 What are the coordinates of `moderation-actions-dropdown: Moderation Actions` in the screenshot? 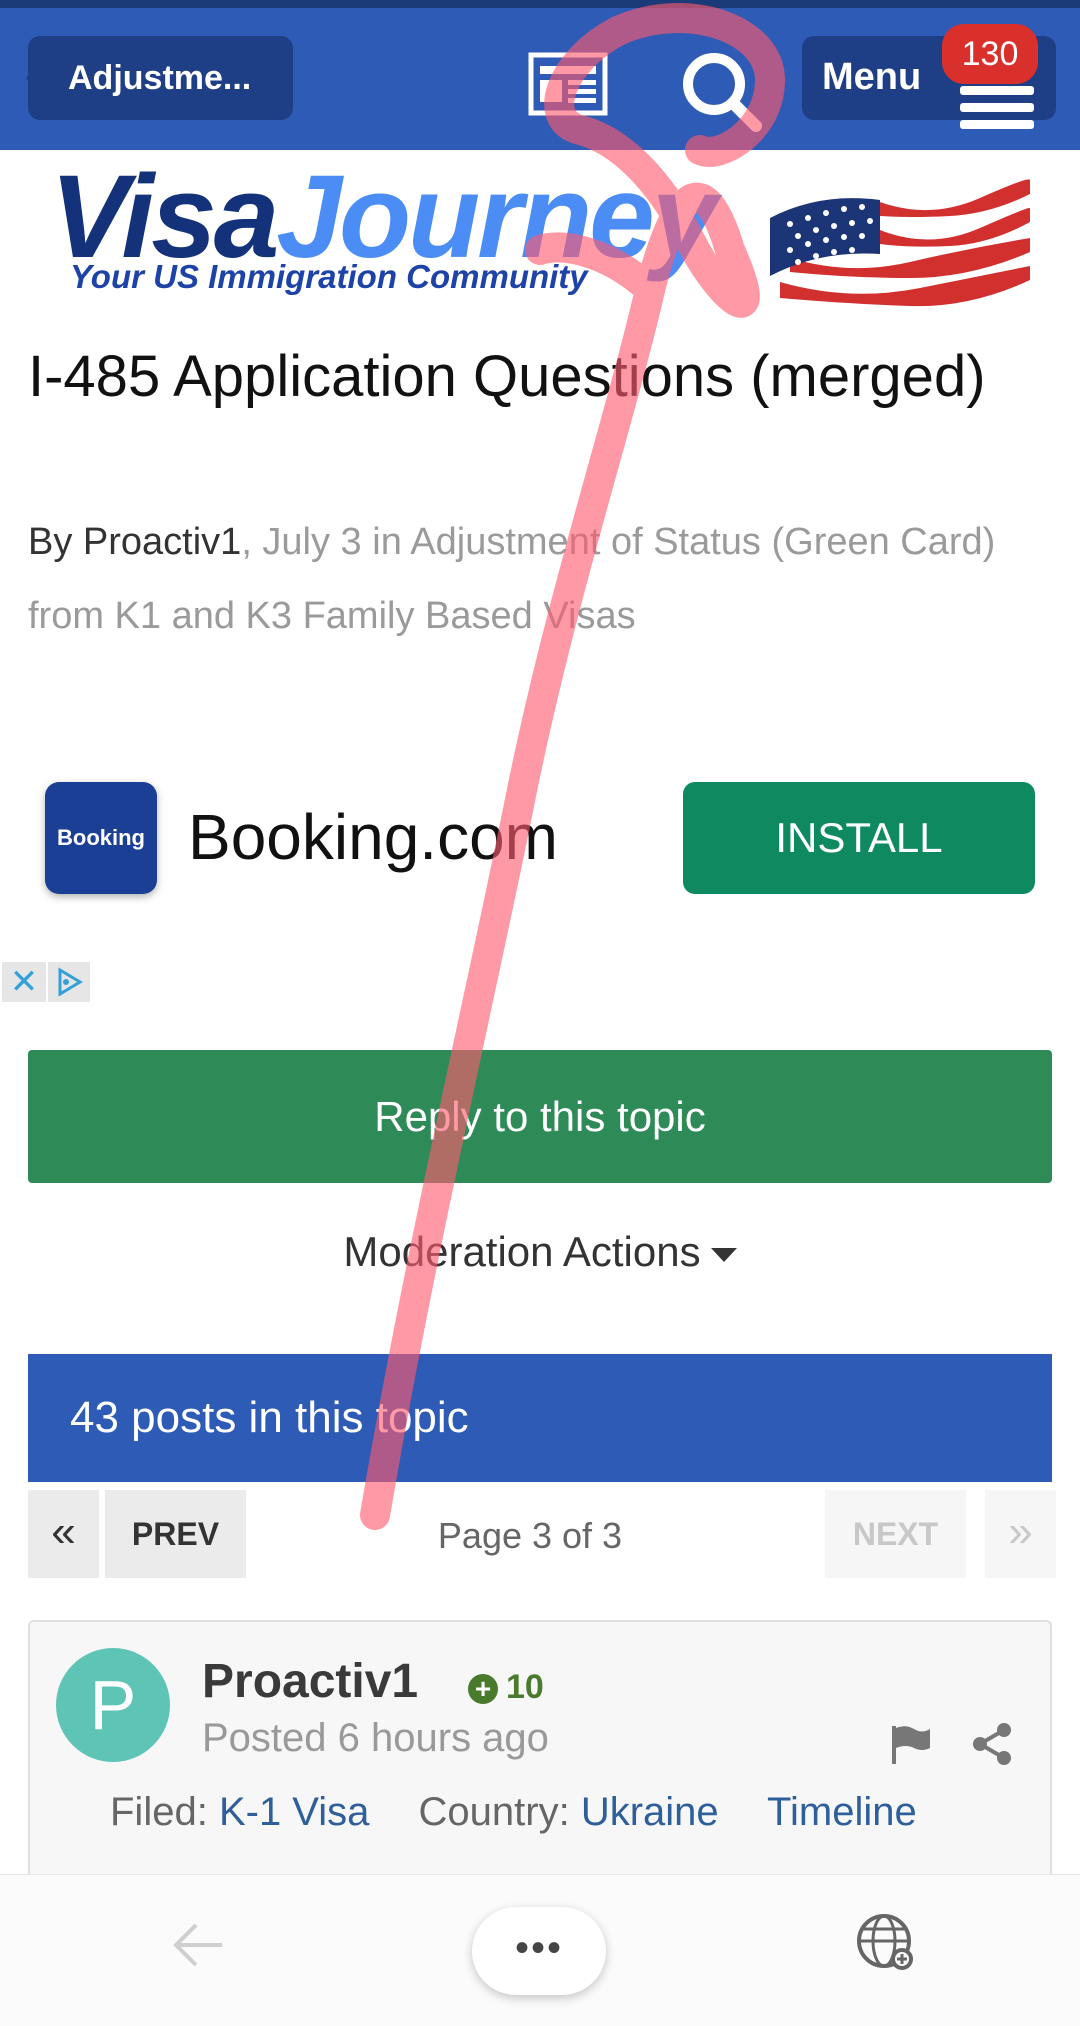 It's located at (540, 1252).